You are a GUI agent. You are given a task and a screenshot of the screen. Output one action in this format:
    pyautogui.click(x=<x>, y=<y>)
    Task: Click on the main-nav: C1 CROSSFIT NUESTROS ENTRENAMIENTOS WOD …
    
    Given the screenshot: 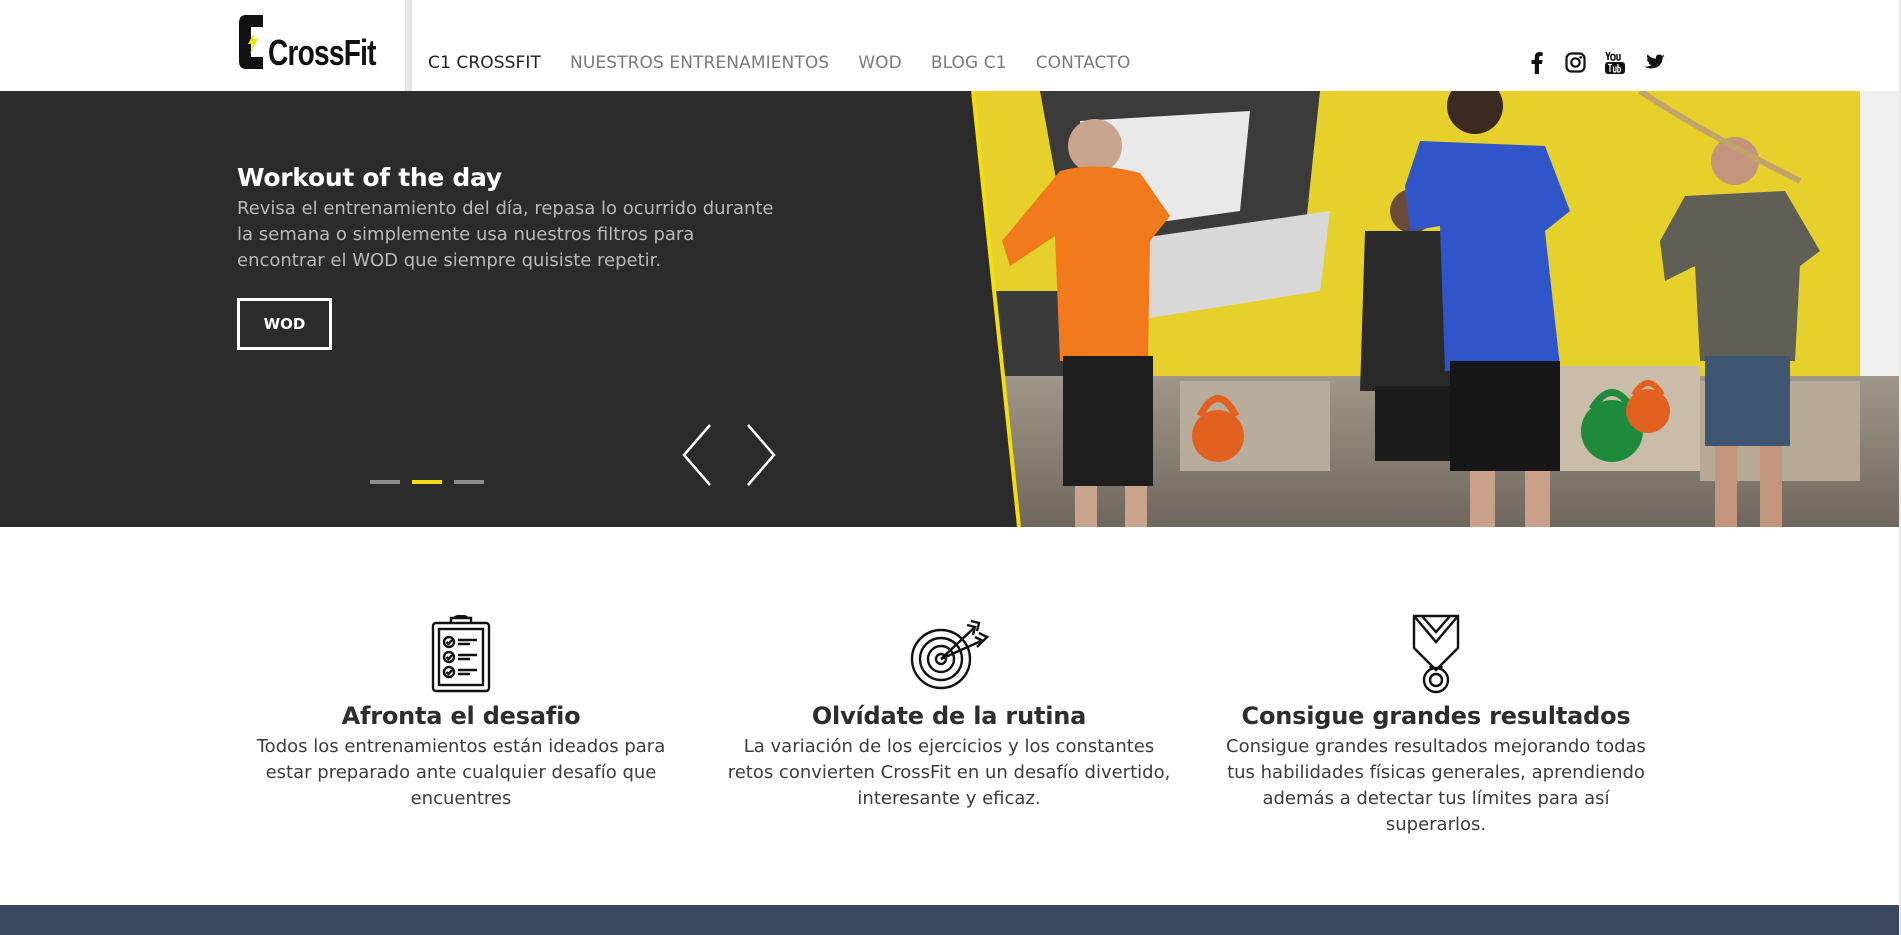 What is the action you would take?
    pyautogui.click(x=779, y=63)
    